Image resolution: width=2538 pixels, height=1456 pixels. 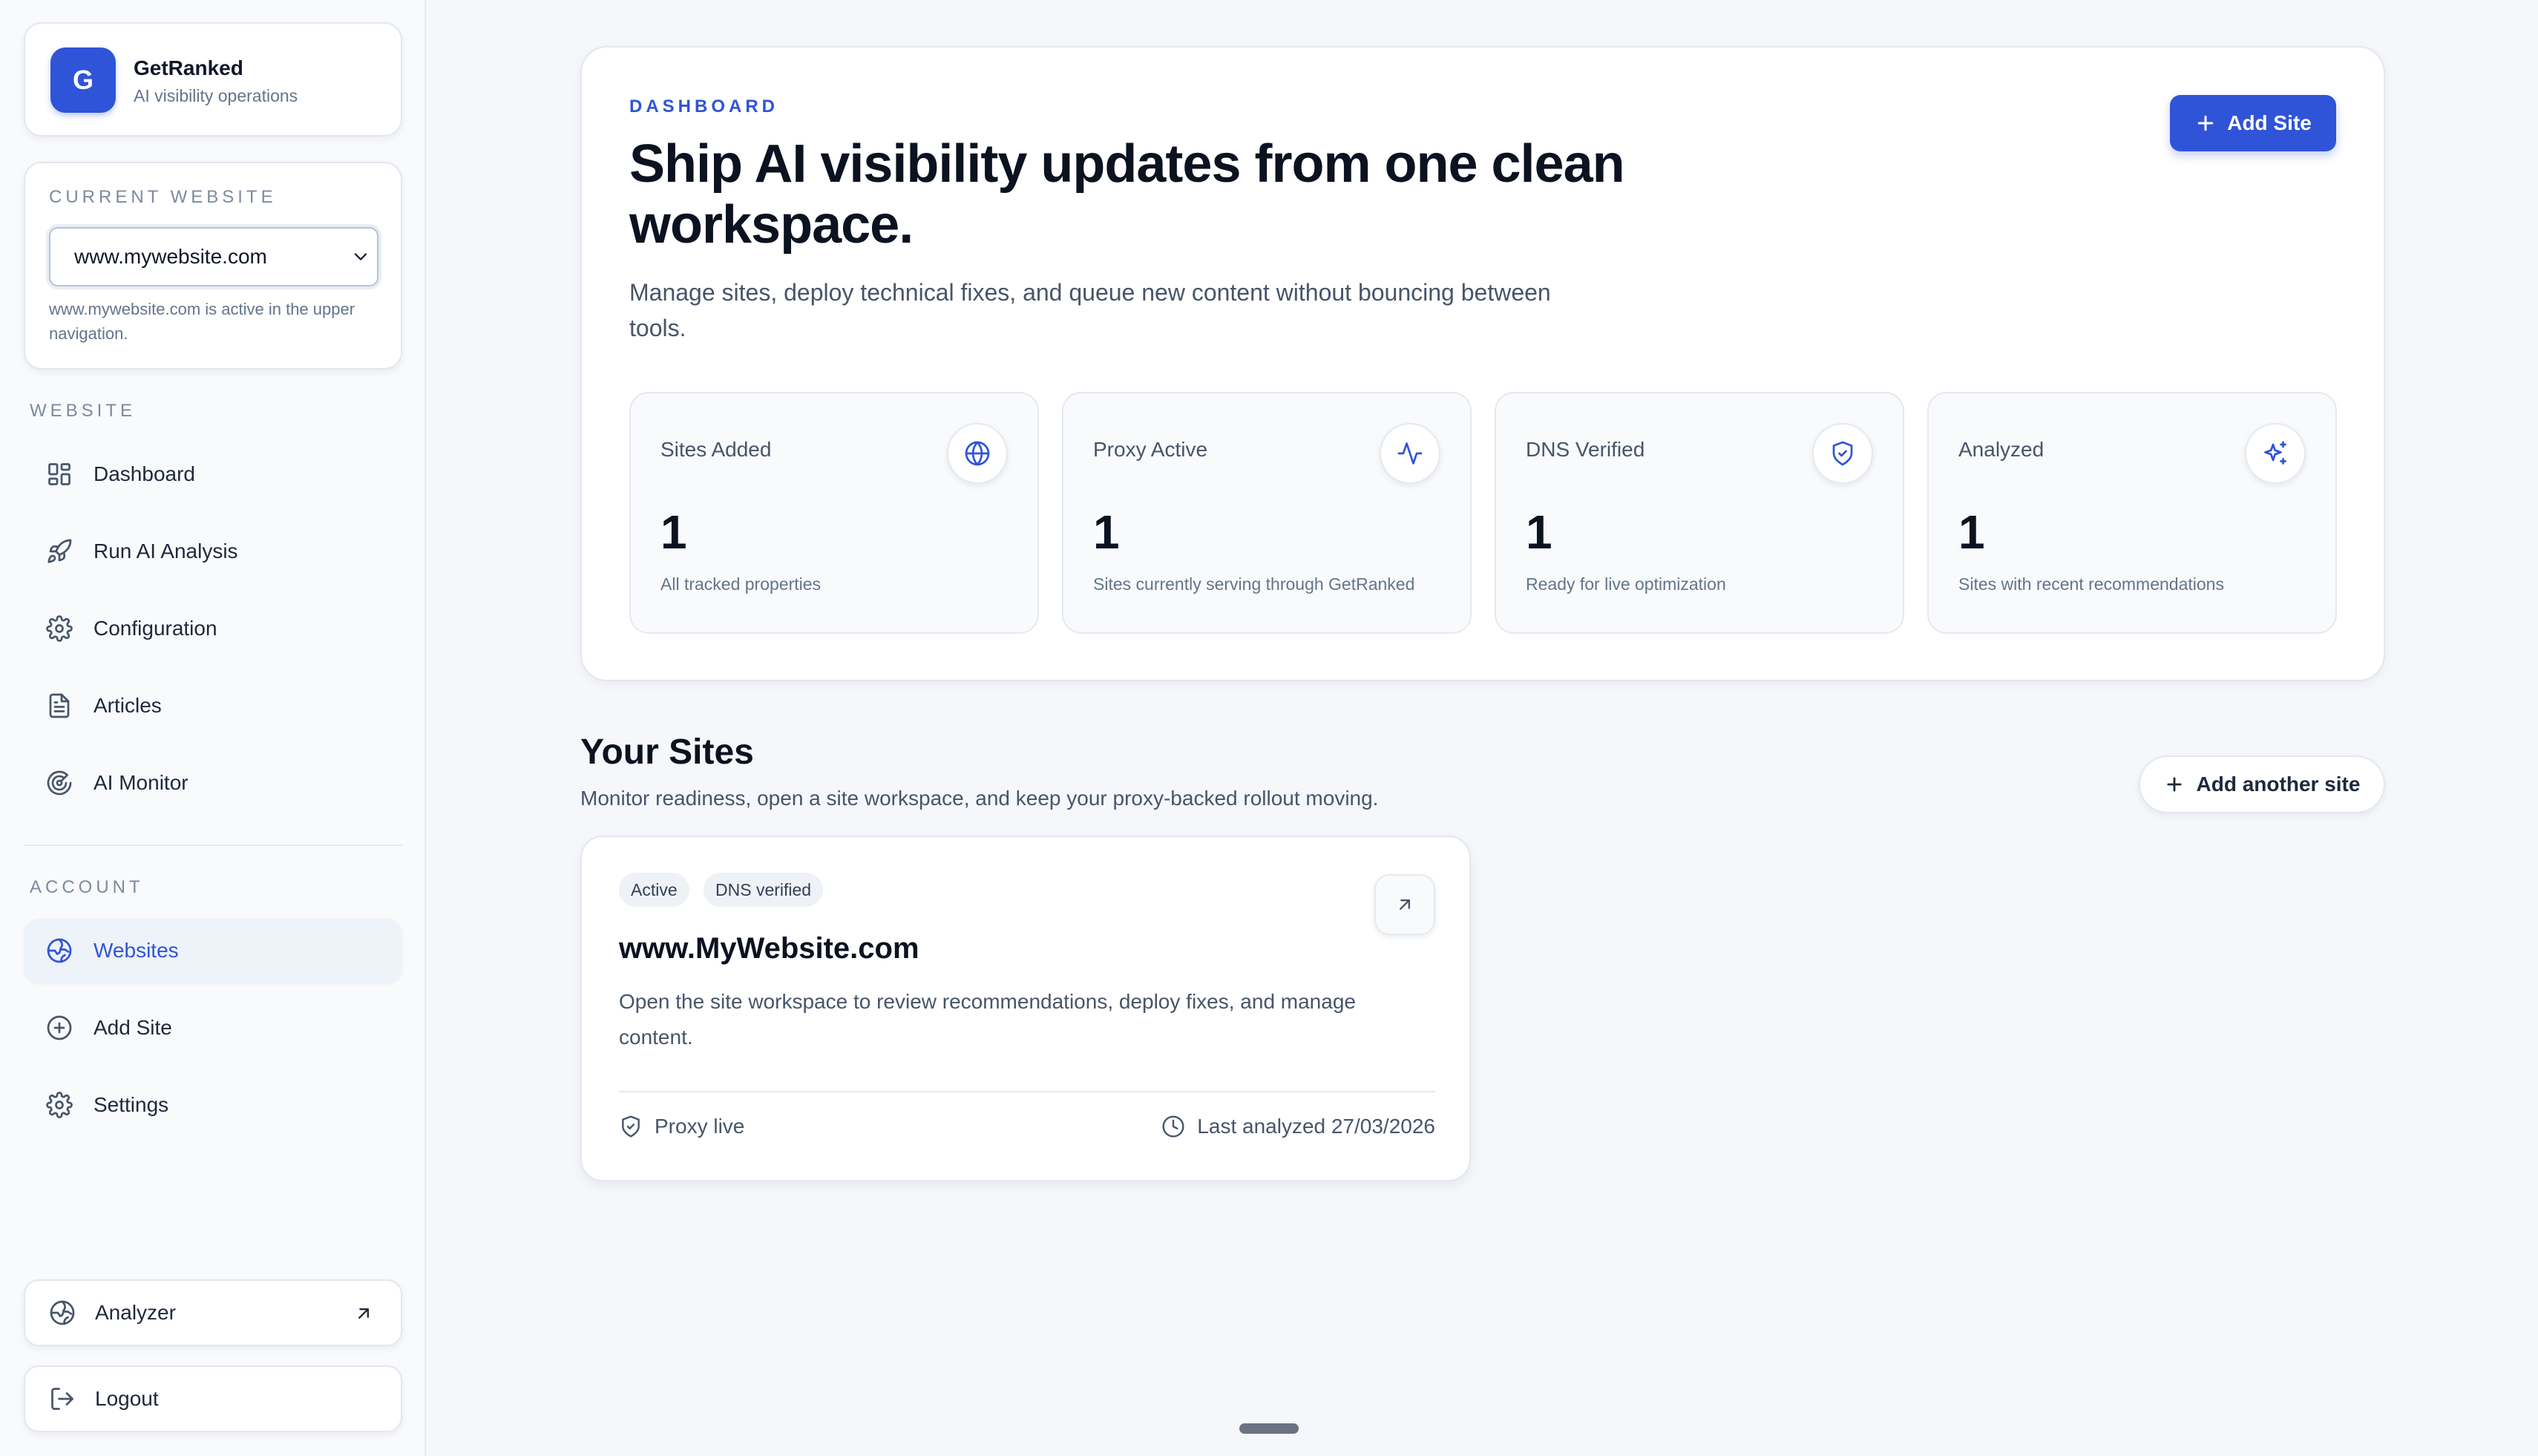 I want to click on website-select: www.mywebsite.com, so click(x=213, y=256).